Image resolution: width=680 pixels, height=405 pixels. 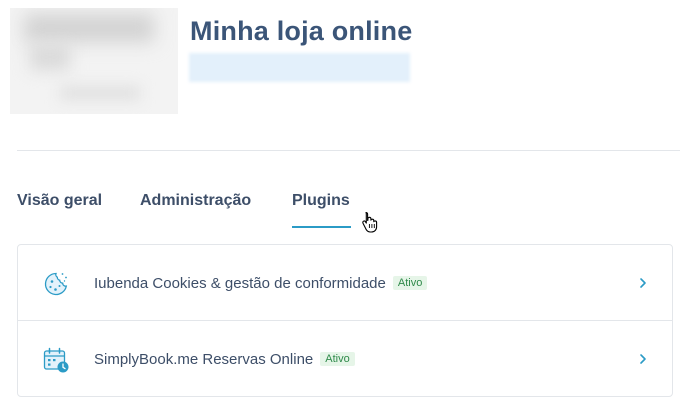 I want to click on hand-pointer-cursor-icon, so click(x=370, y=222).